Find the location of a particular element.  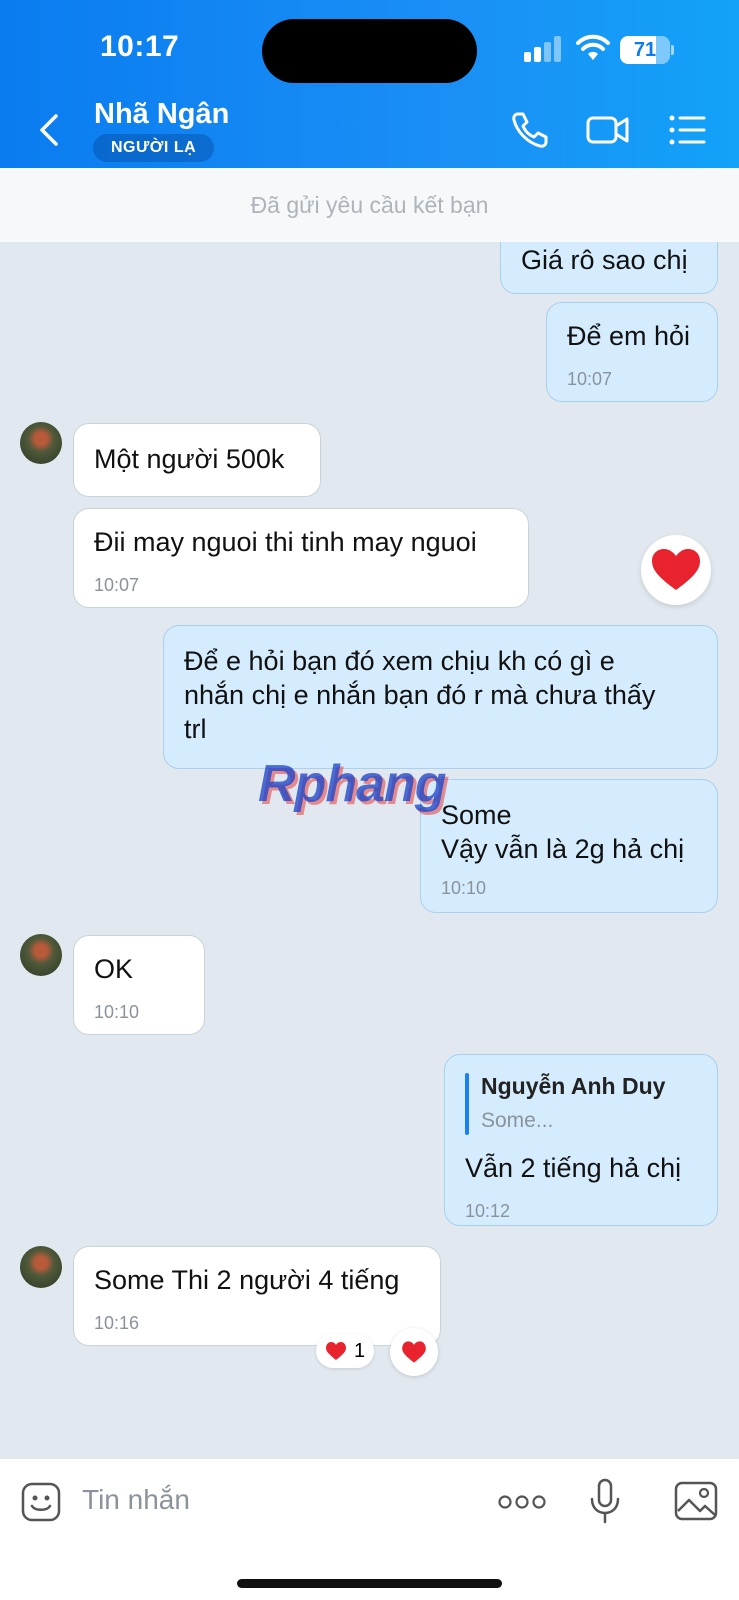

reaction-summary: 1 is located at coordinates (345, 1351).